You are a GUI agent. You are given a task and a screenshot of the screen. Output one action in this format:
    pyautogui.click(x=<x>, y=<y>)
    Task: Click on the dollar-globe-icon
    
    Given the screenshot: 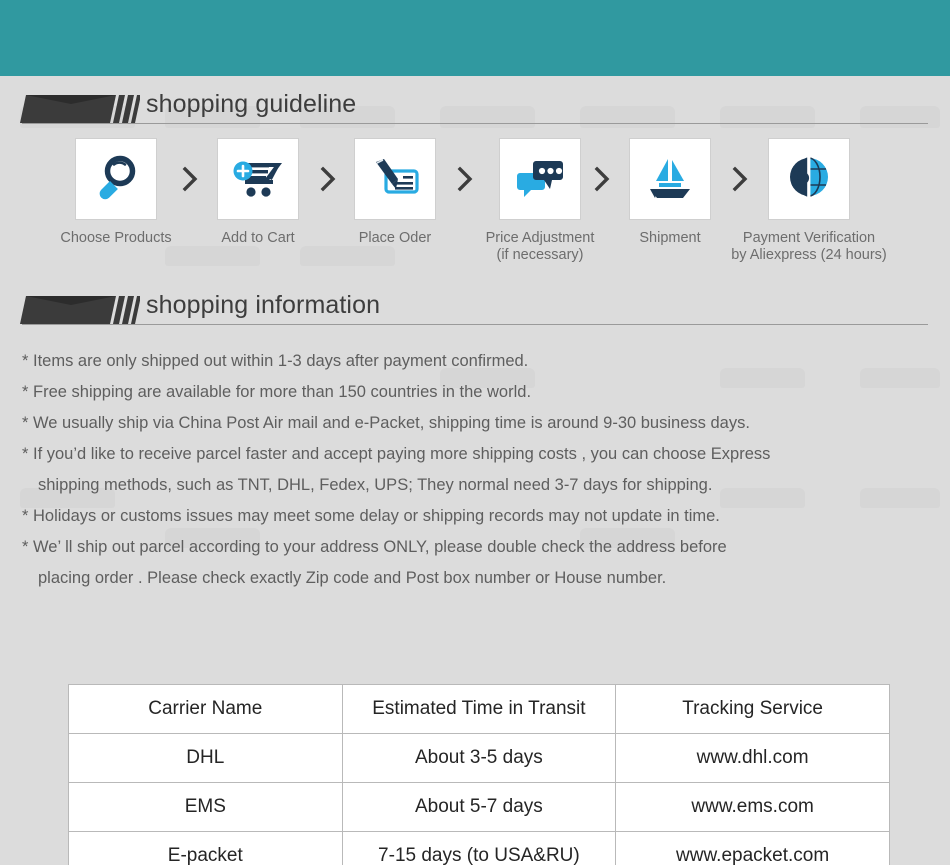 What is the action you would take?
    pyautogui.click(x=809, y=179)
    